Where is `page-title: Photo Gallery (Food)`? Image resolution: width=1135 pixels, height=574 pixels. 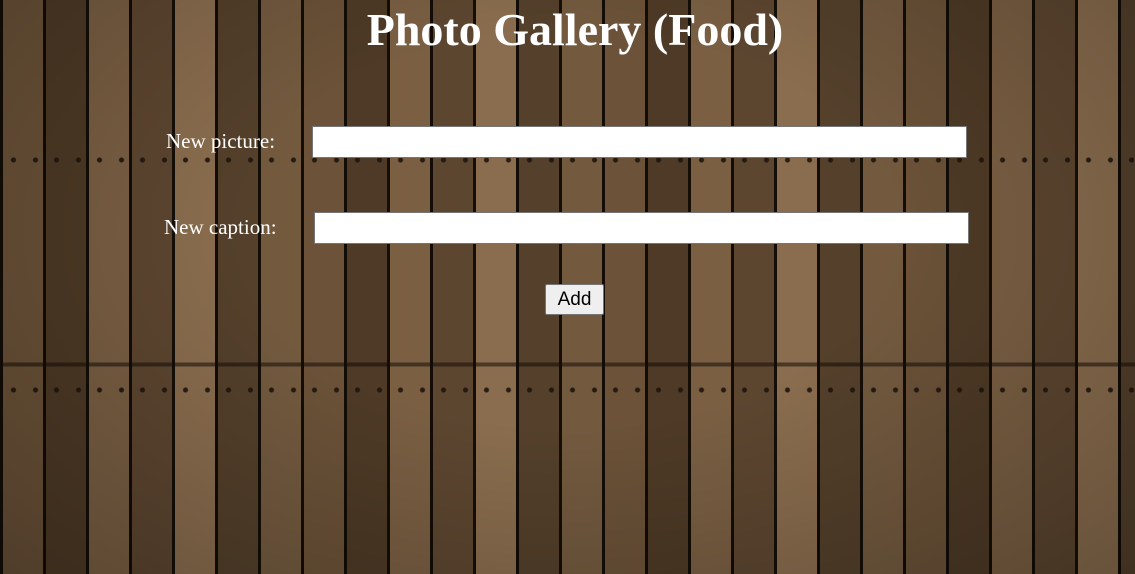 page-title: Photo Gallery (Food) is located at coordinates (575, 29).